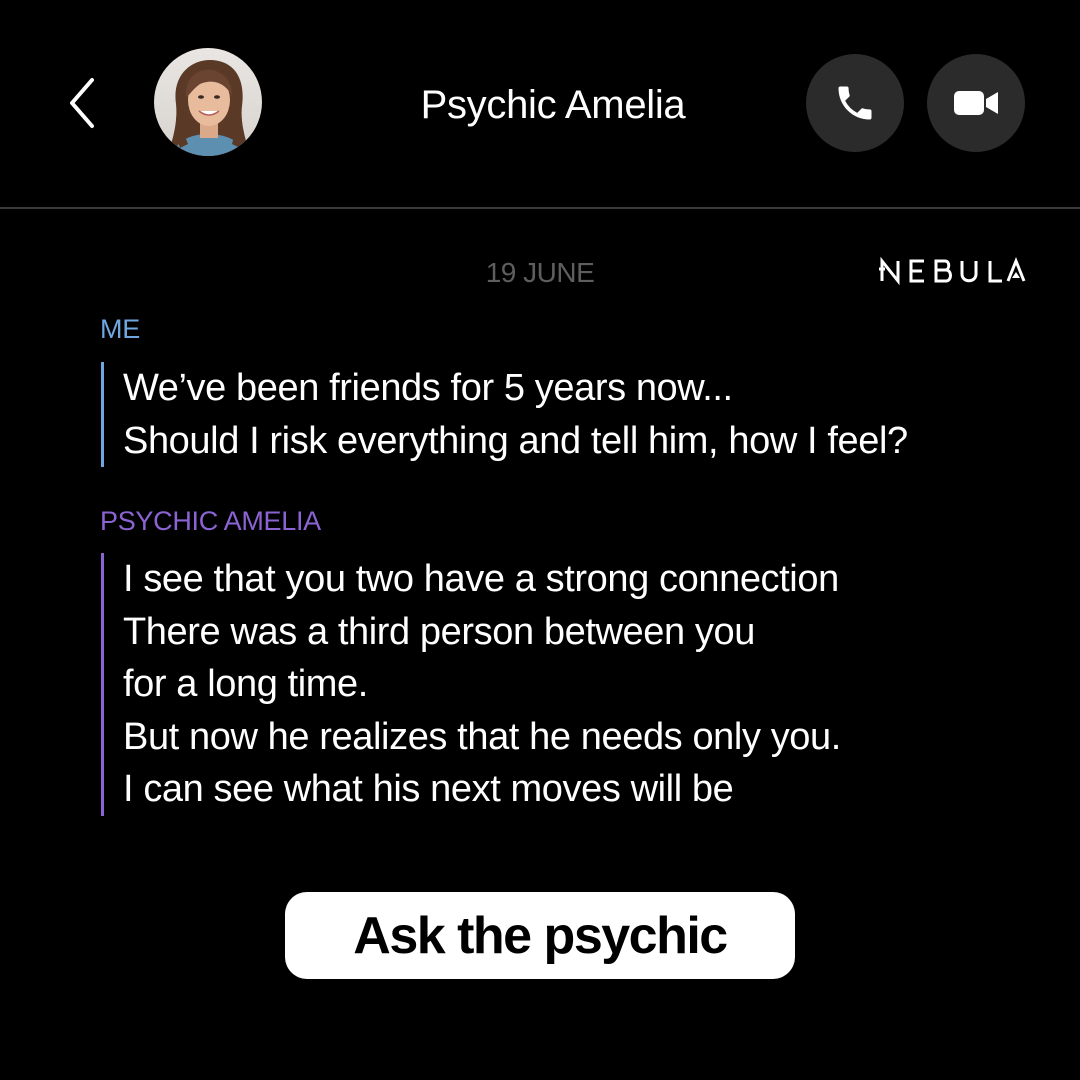  What do you see at coordinates (245, 684) in the screenshot?
I see `message-line: for a long time.` at bounding box center [245, 684].